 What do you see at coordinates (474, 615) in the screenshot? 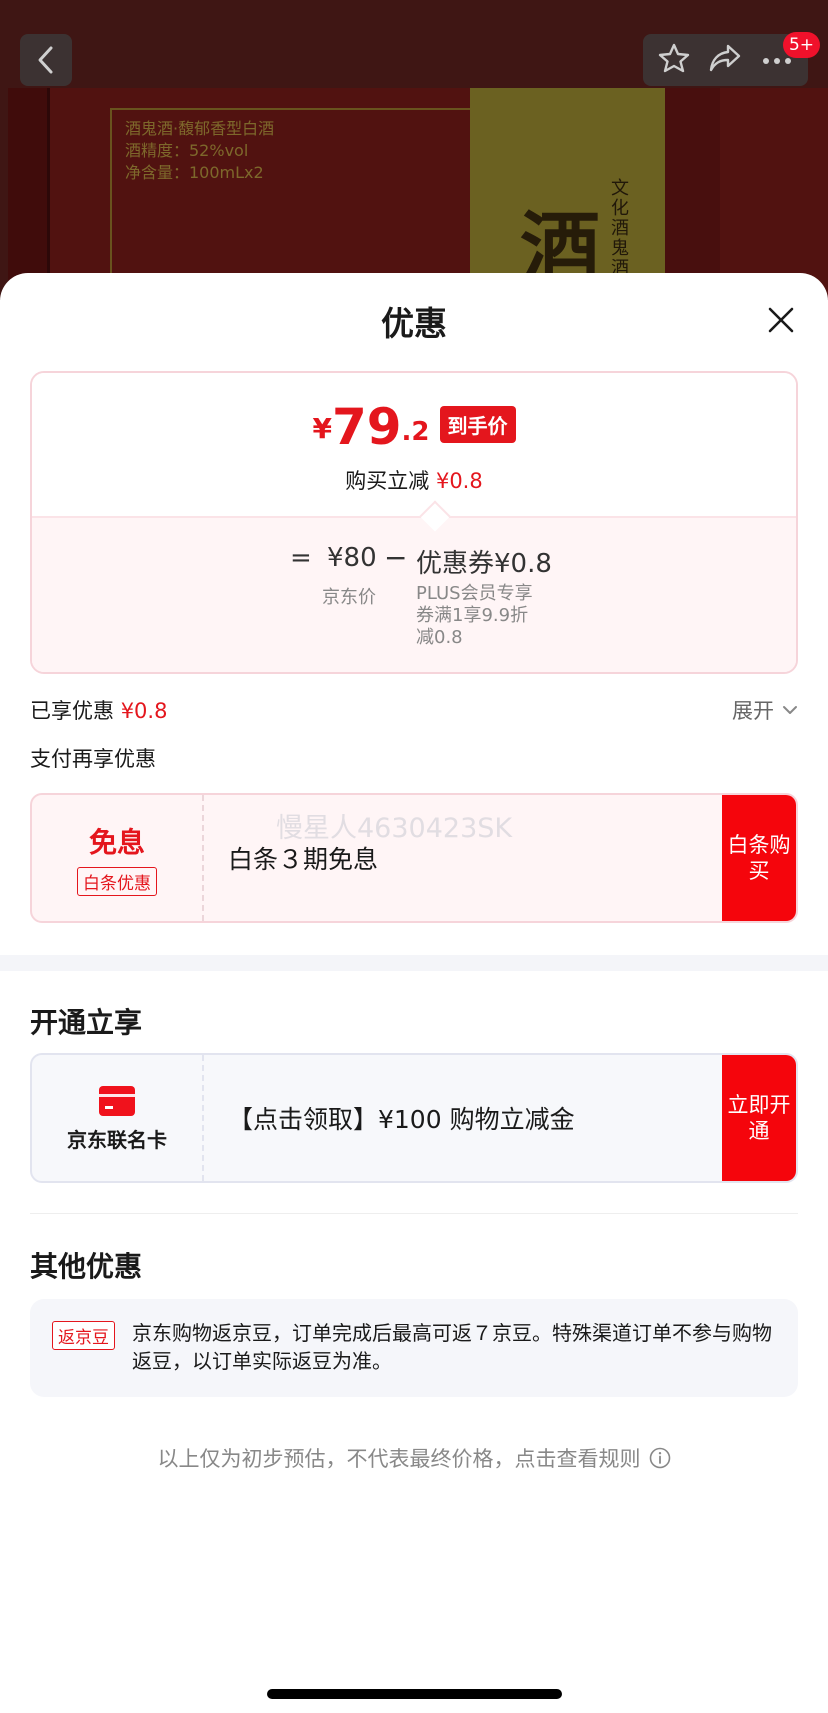
I see `coupon-description: PLUS会员专享券满1享9.9折减0.8` at bounding box center [474, 615].